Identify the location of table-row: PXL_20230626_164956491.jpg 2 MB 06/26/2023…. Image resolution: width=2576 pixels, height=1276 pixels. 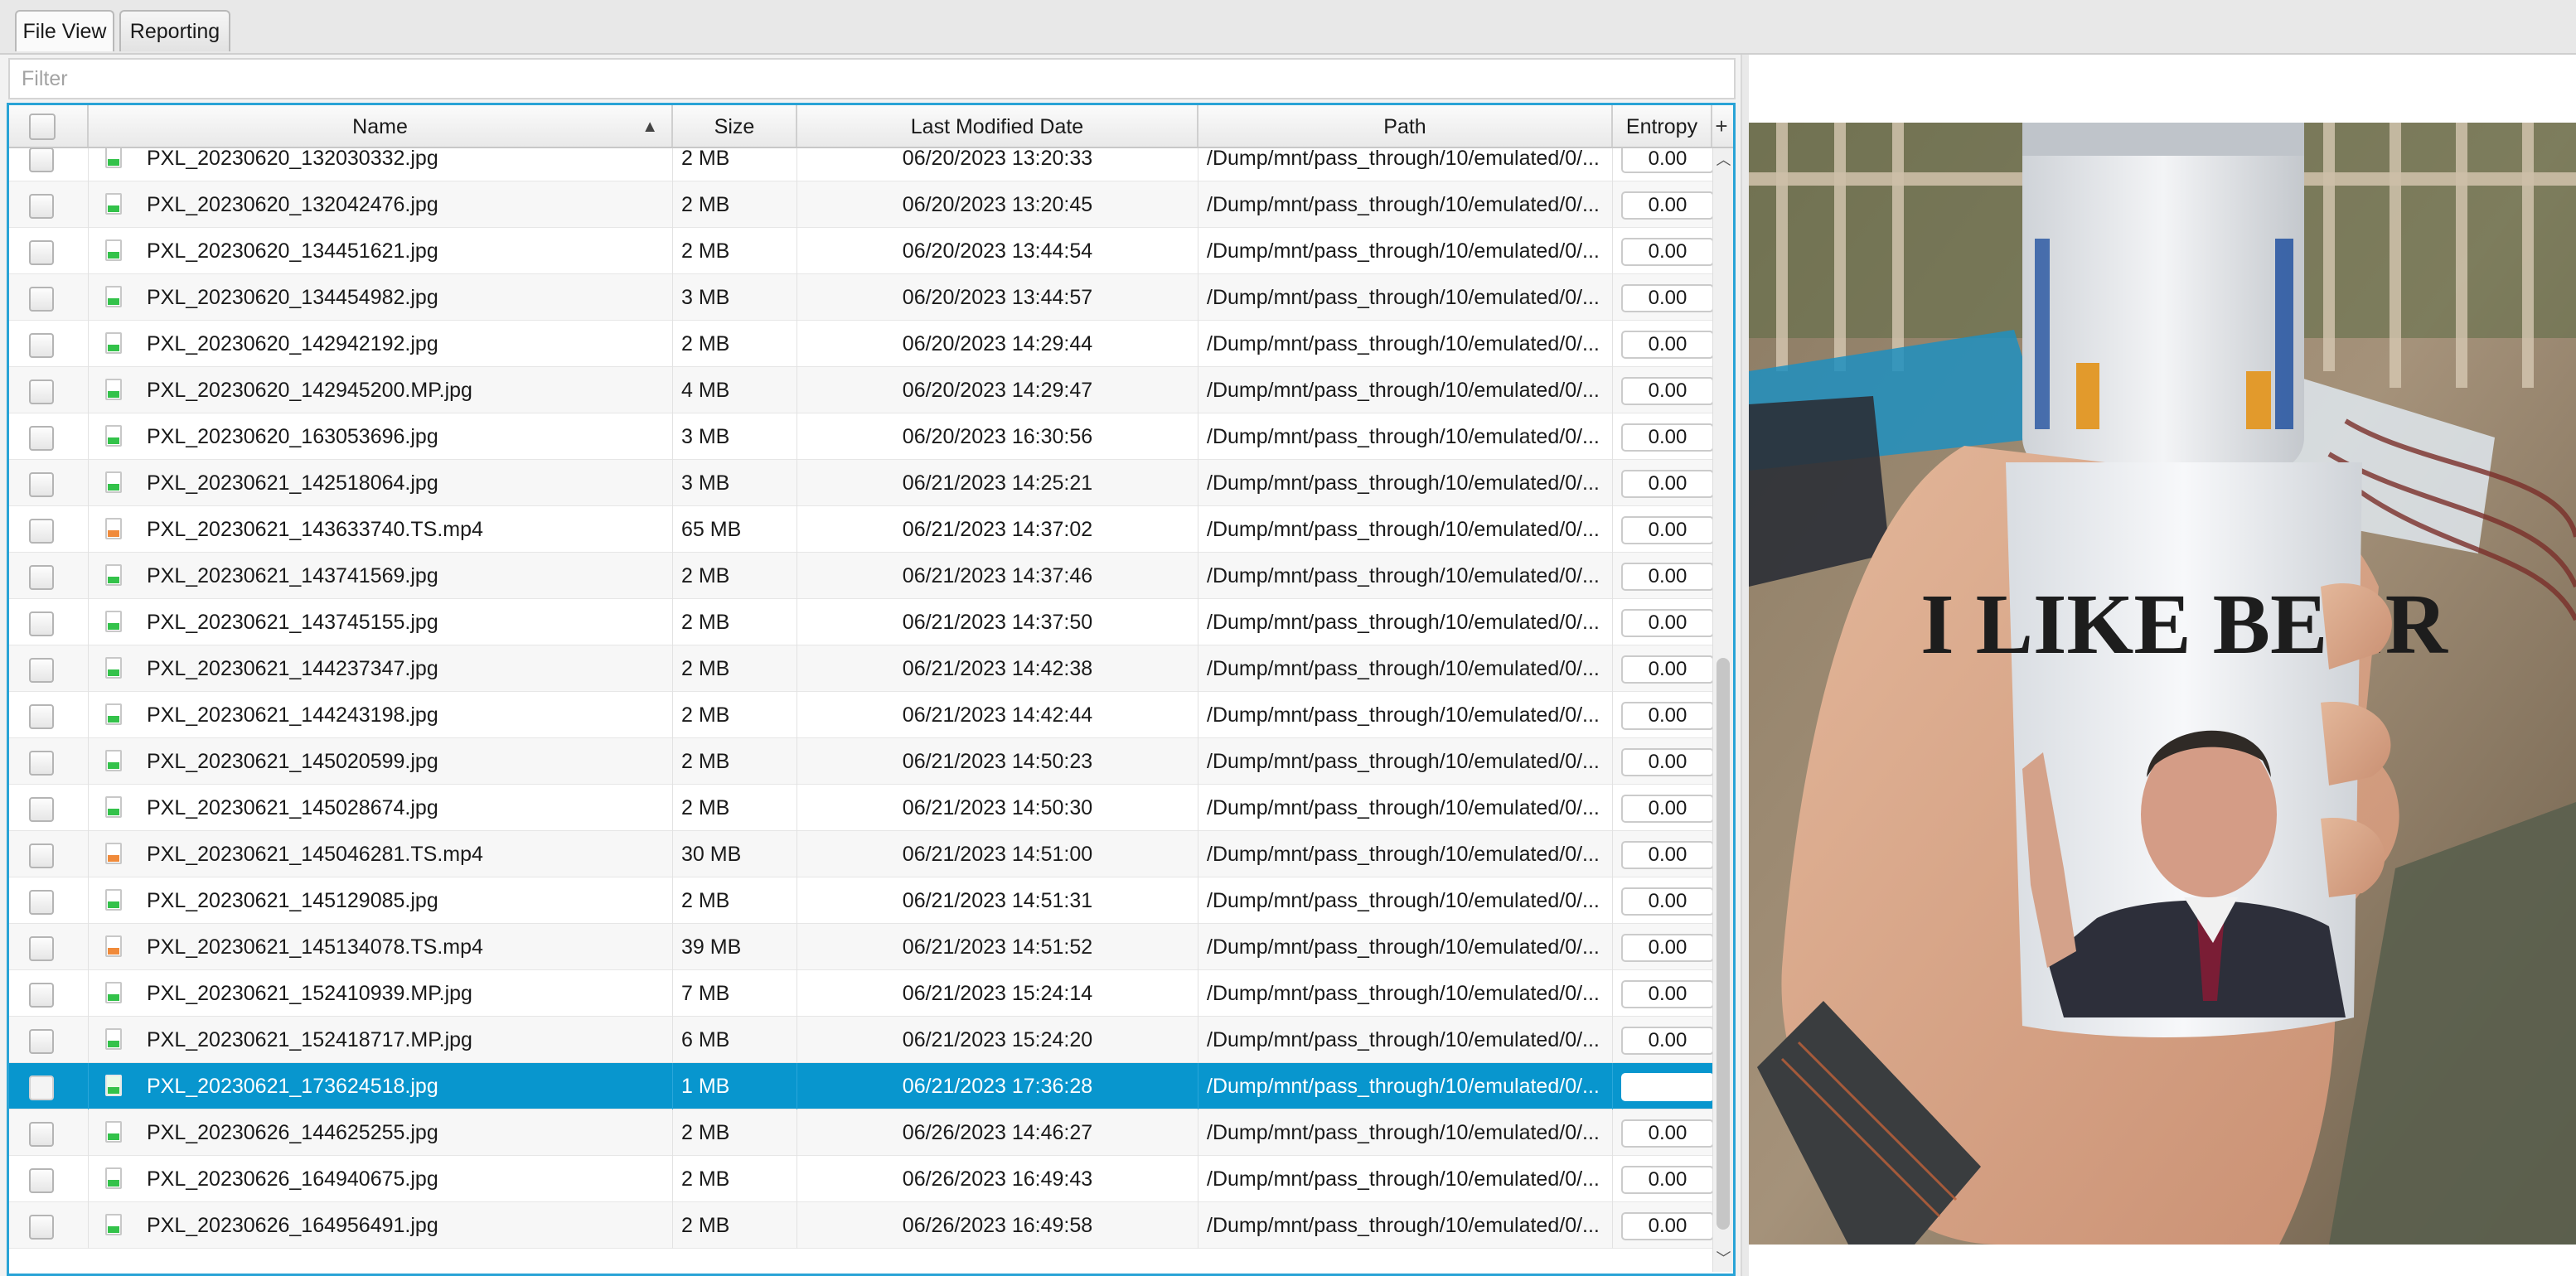
(861, 1225).